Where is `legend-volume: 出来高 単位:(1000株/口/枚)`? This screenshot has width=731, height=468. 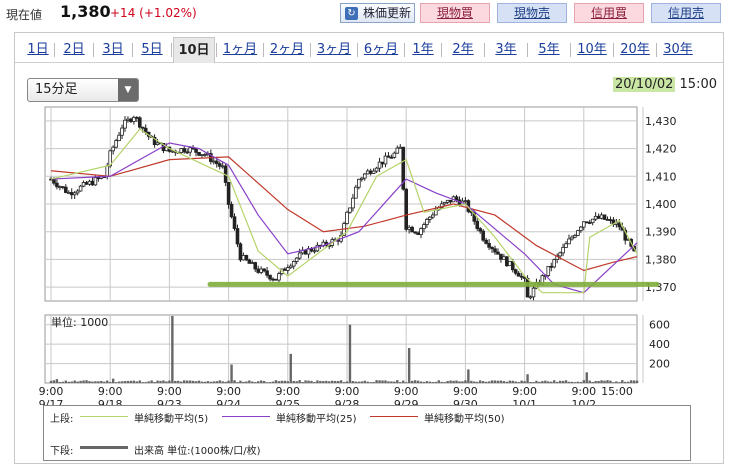
legend-volume: 出来高 単位:(1000株/口/枚) is located at coordinates (197, 451).